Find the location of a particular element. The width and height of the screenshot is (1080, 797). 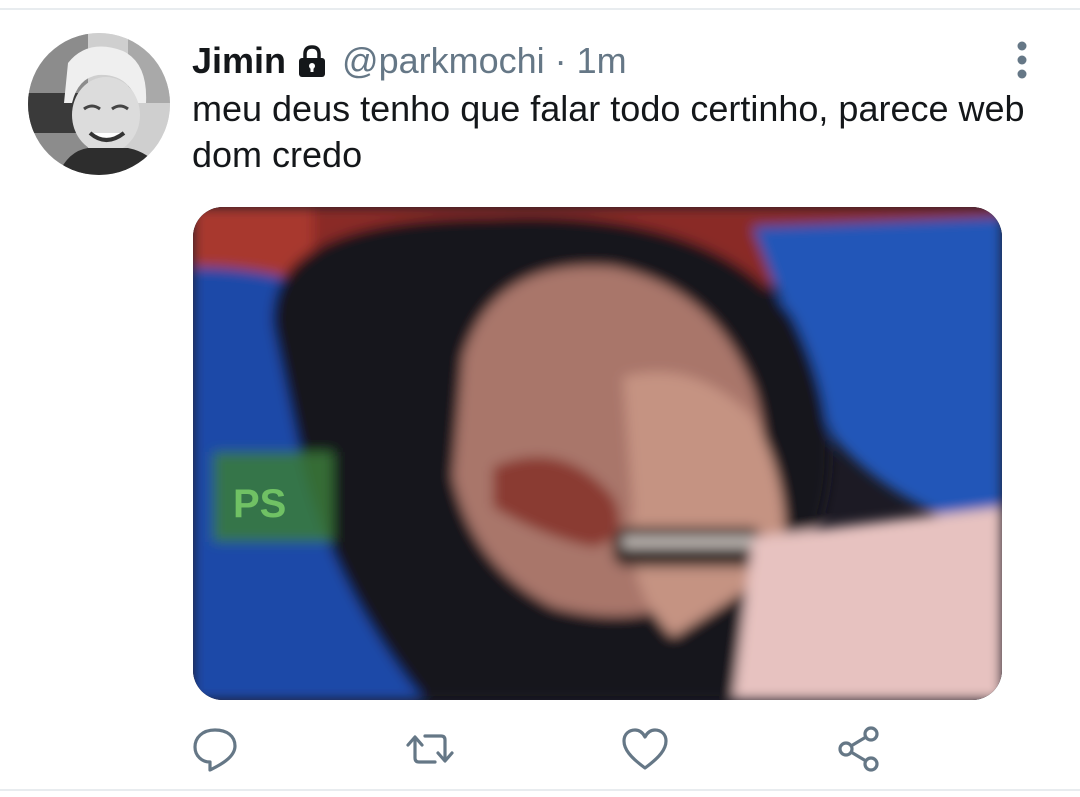

tweet-header: Jimin @parkmochi · 1m is located at coordinates (409, 61).